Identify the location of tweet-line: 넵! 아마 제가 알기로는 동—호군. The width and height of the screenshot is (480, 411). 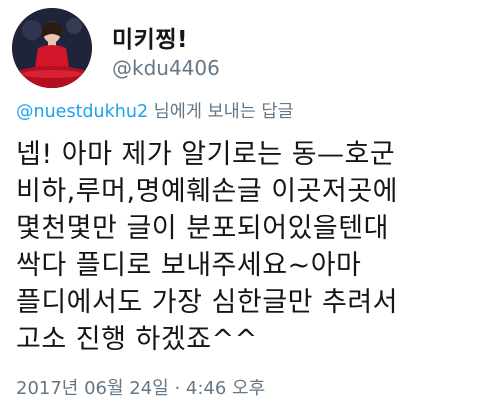
(206, 154).